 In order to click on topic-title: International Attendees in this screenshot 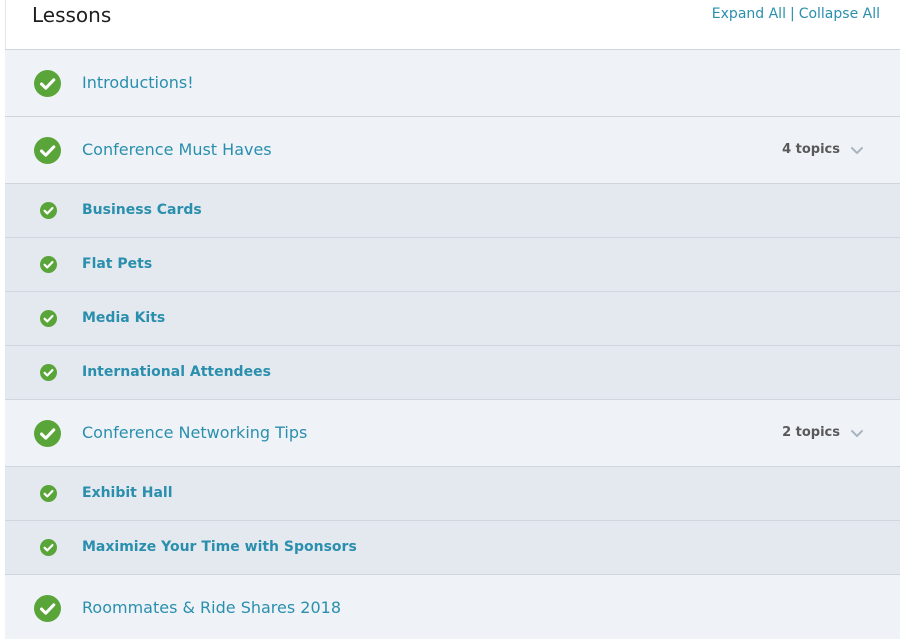, I will do `click(176, 372)`.